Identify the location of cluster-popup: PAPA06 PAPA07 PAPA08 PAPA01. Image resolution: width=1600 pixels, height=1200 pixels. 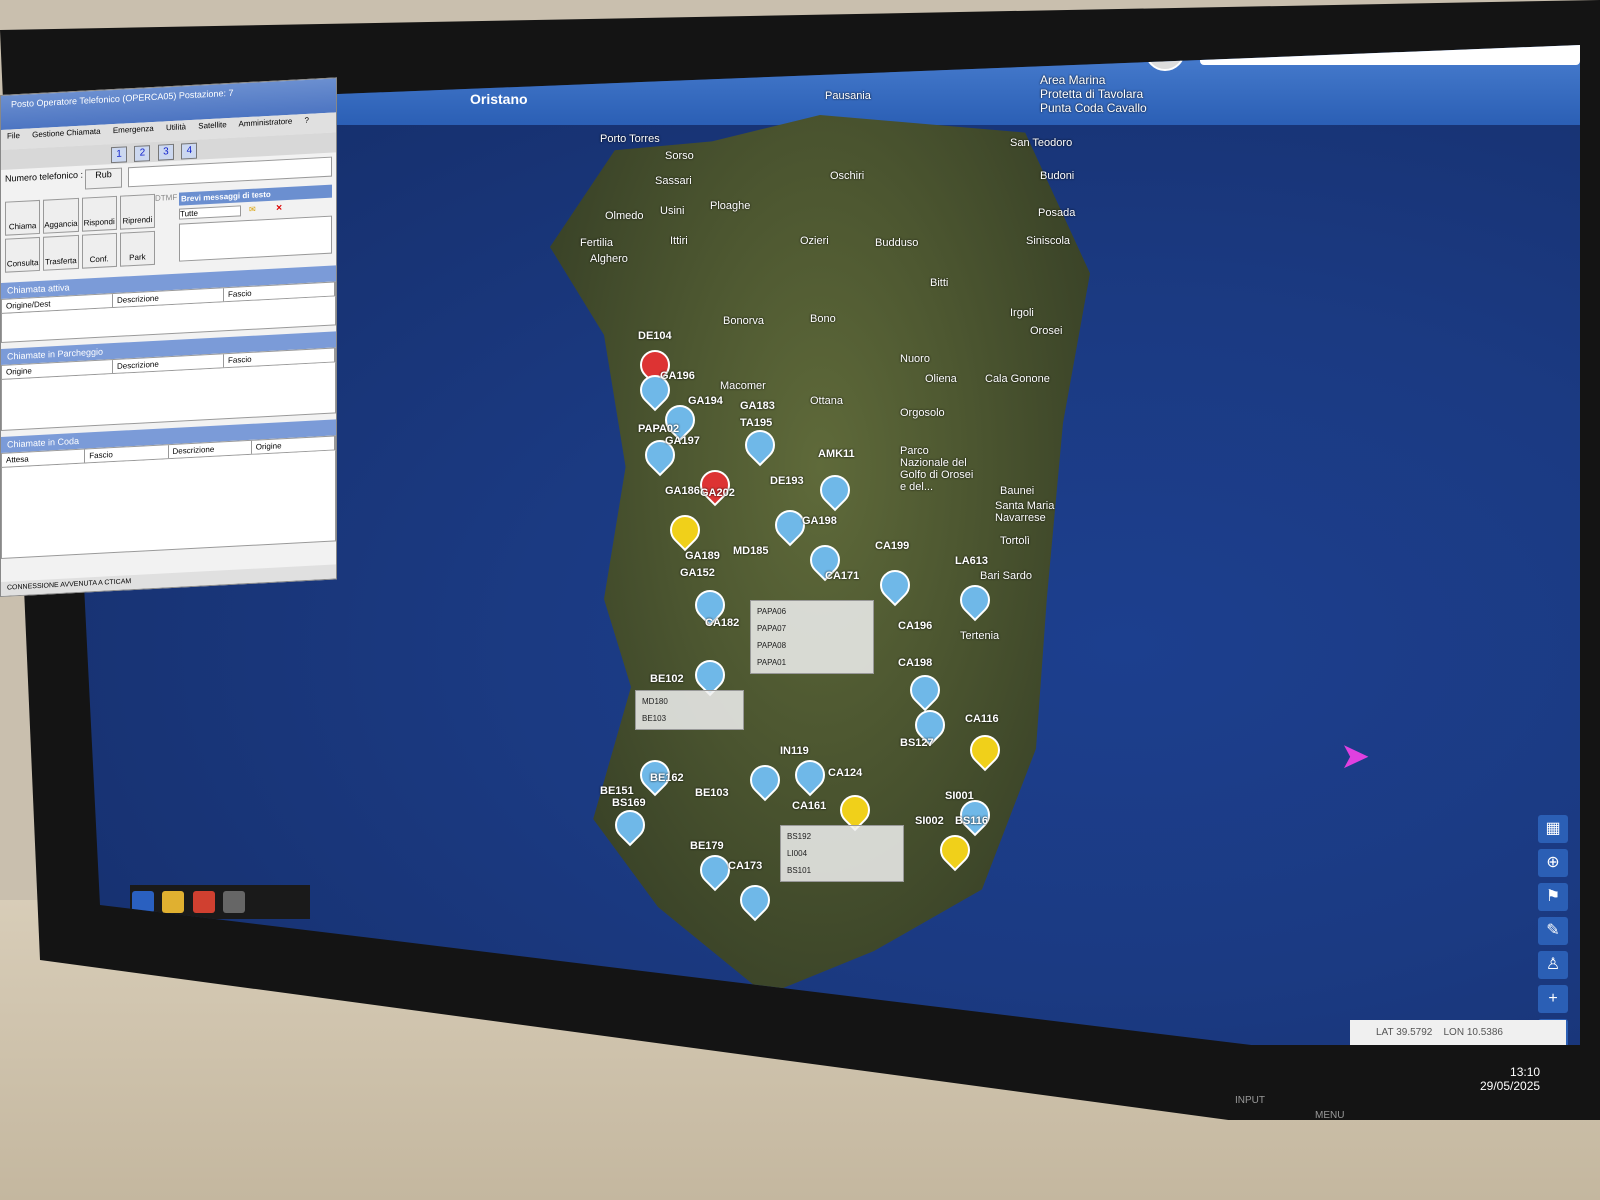
(812, 637).